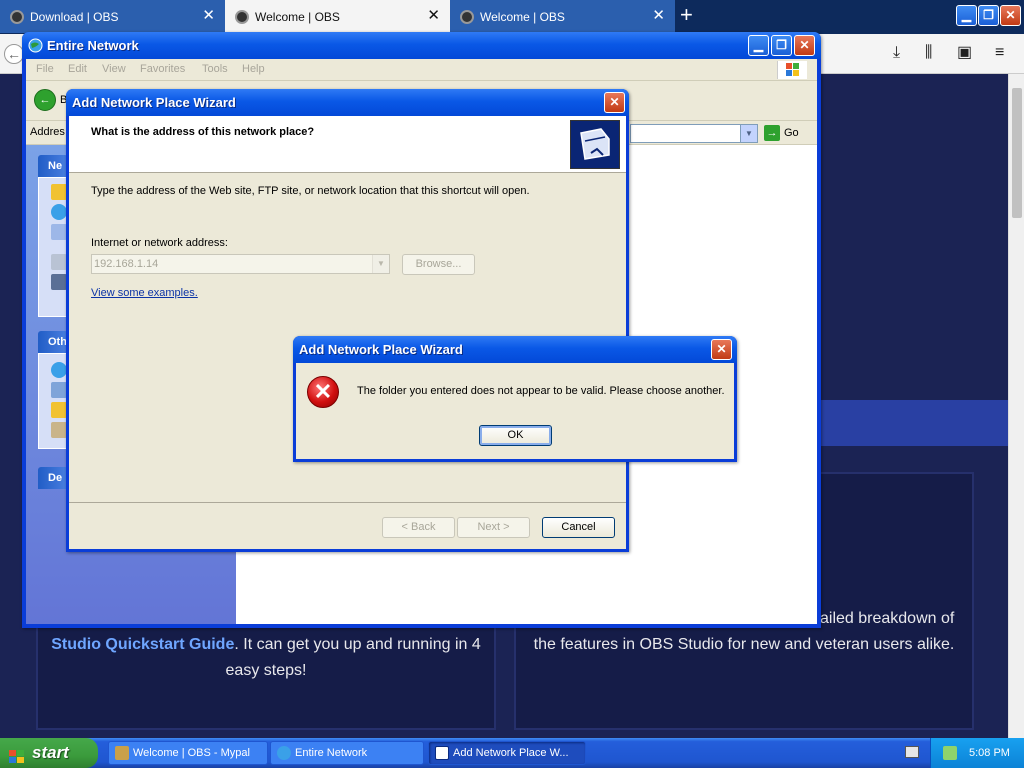 Image resolution: width=1024 pixels, height=768 pixels. I want to click on browser-scrollbar, so click(1016, 406).